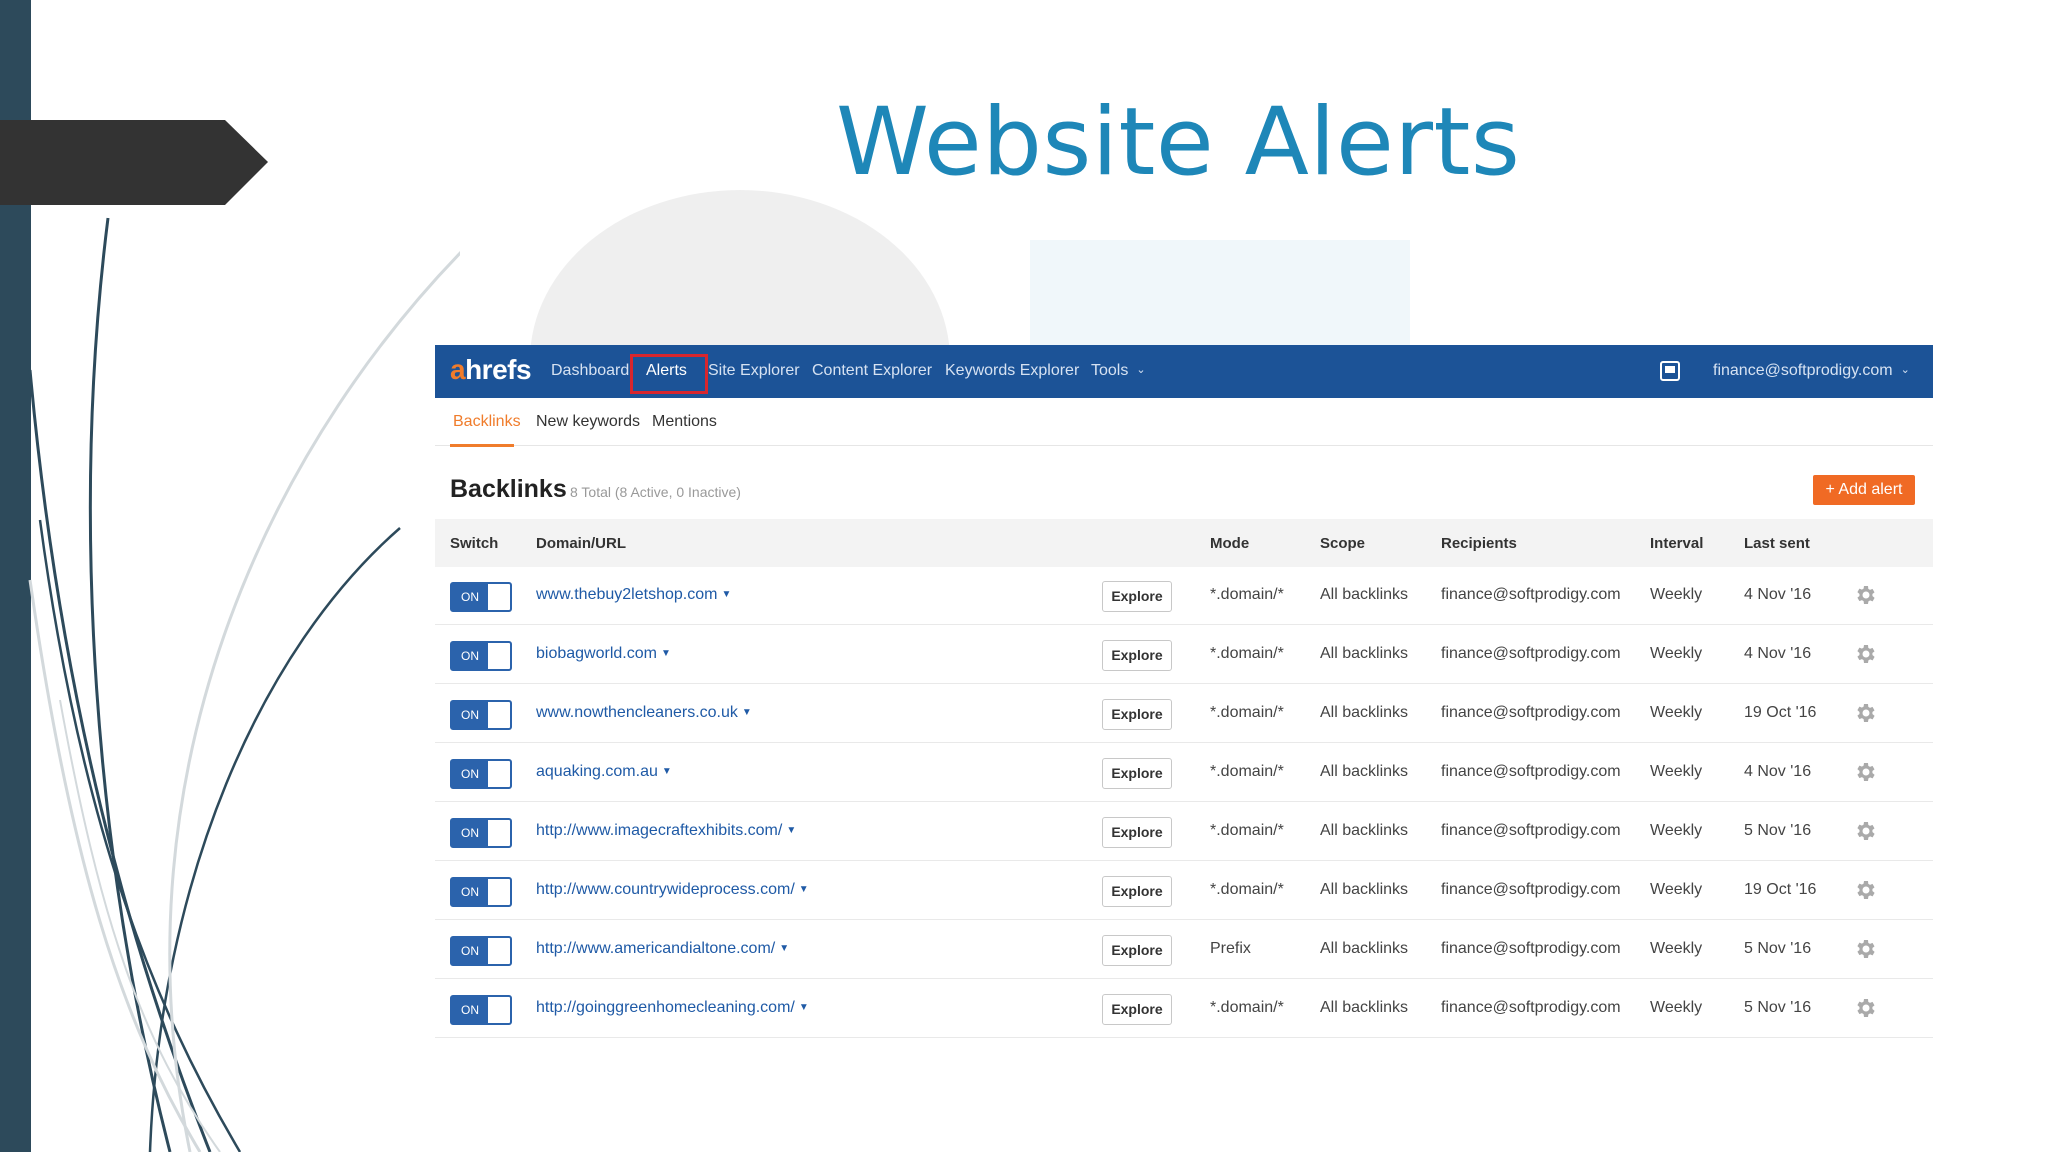 The image size is (2048, 1152). I want to click on nav-tools: Tools ⌄, so click(1118, 371).